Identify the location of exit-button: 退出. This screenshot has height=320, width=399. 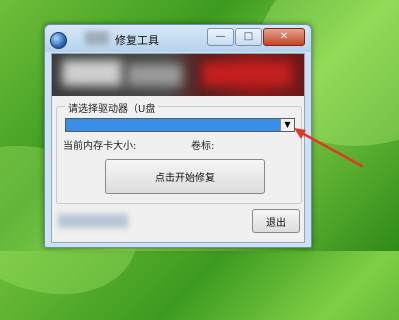
(276, 221).